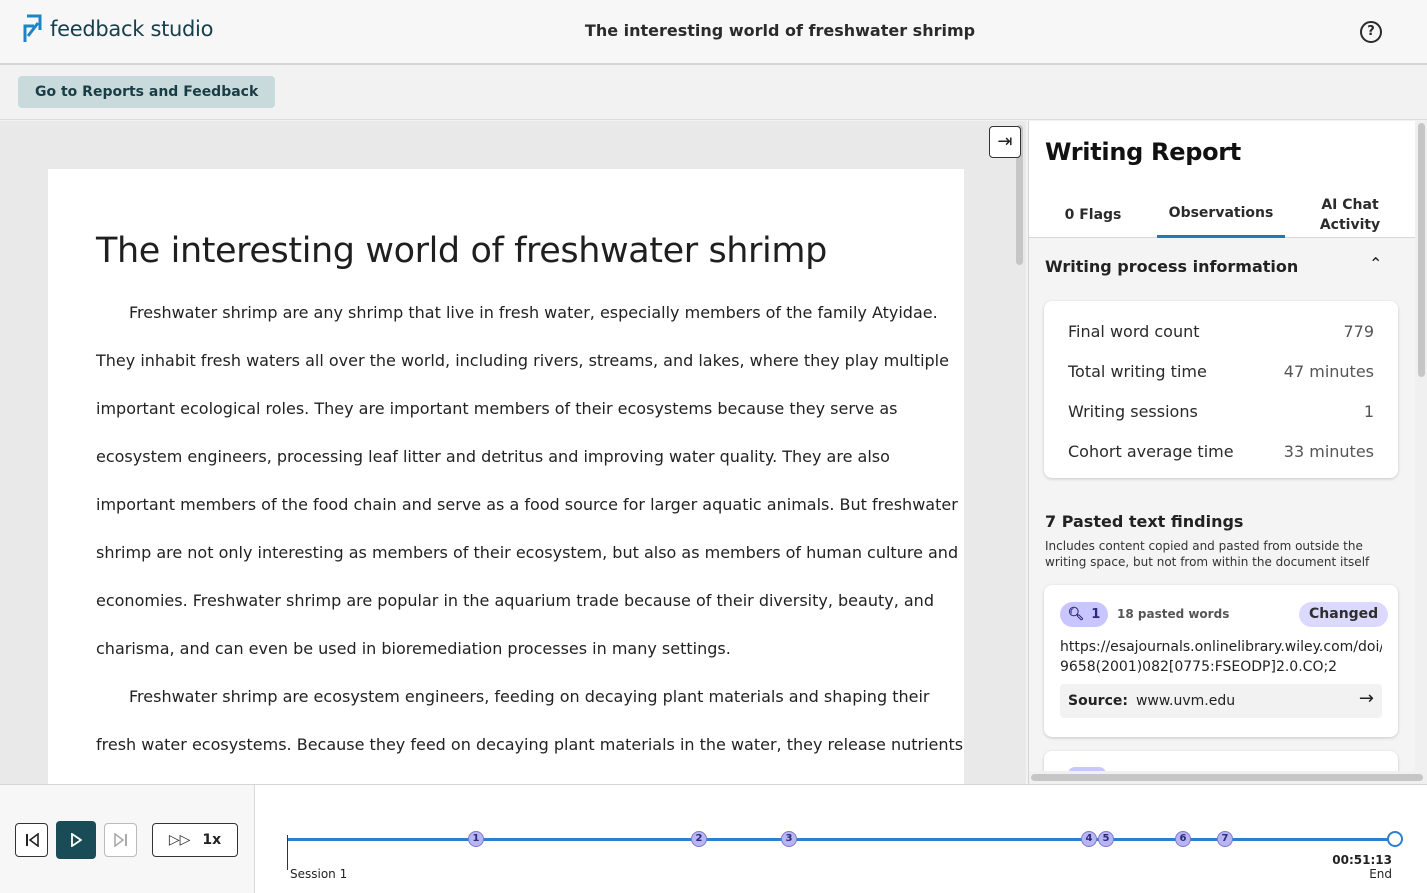  Describe the element at coordinates (699, 839) in the screenshot. I see `timeline-marker: 2` at that location.